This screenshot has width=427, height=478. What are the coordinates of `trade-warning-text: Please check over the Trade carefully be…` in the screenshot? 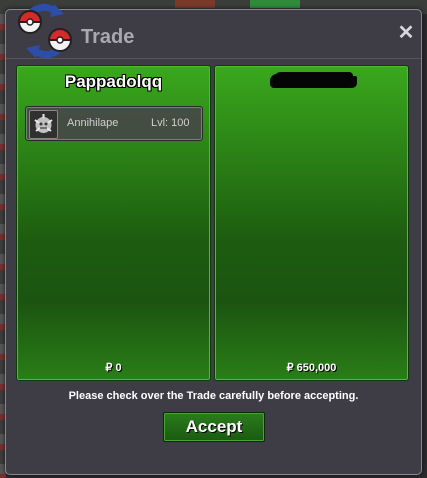 It's located at (213, 396).